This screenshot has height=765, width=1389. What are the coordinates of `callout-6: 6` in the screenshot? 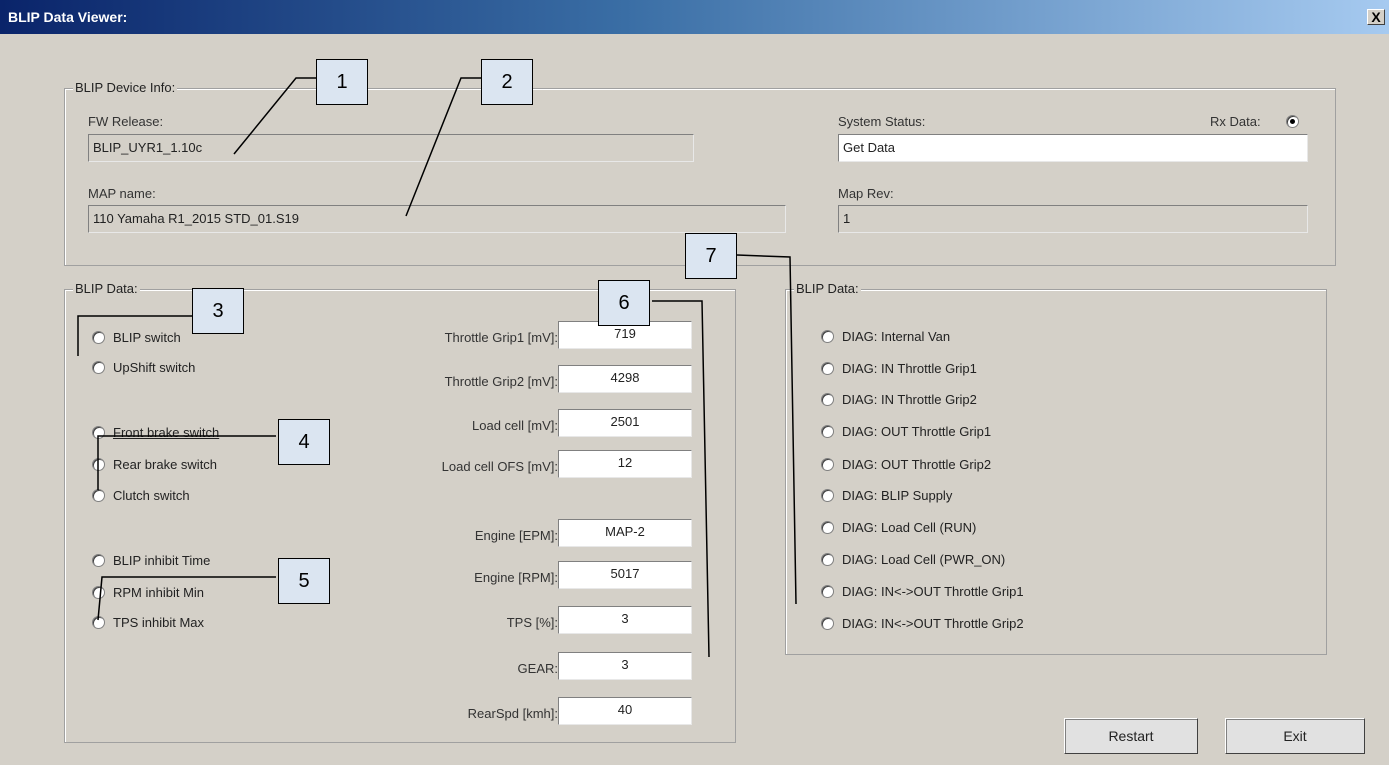 It's located at (624, 303).